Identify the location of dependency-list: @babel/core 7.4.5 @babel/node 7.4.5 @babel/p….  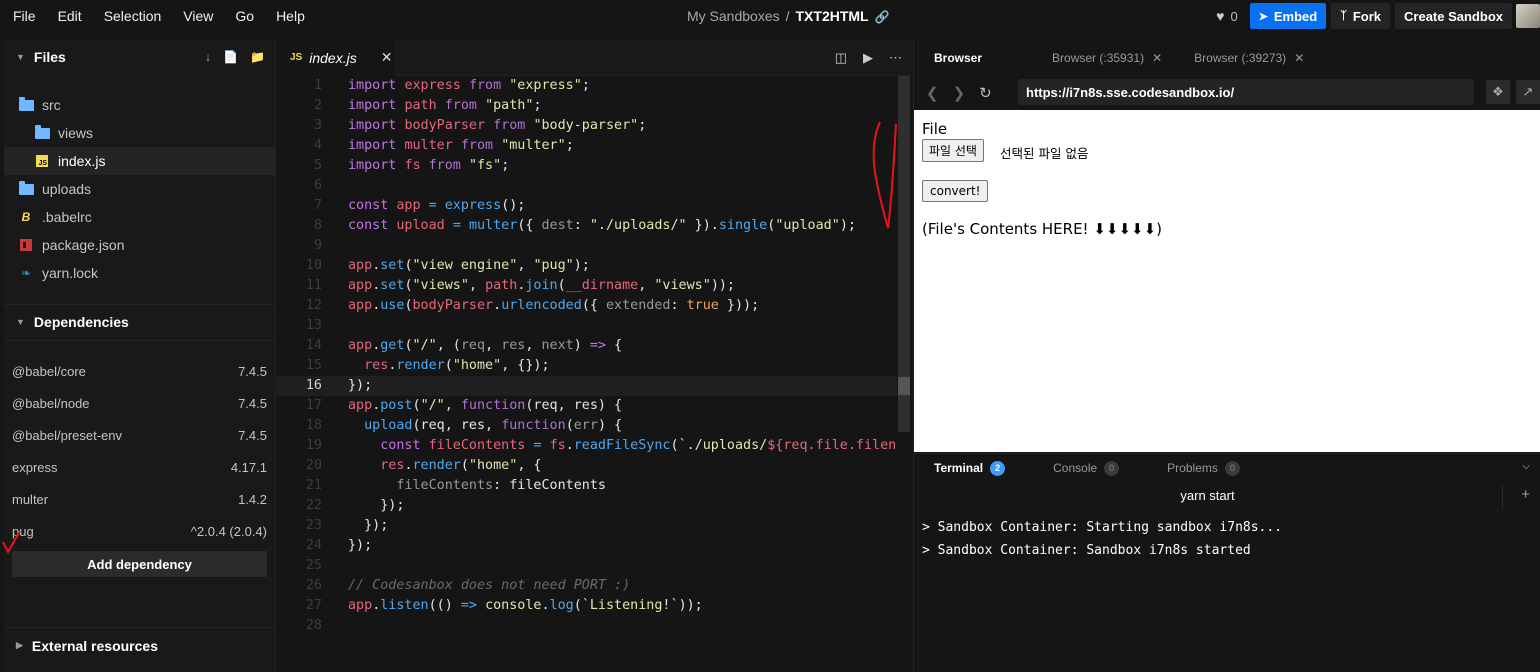
(139, 451).